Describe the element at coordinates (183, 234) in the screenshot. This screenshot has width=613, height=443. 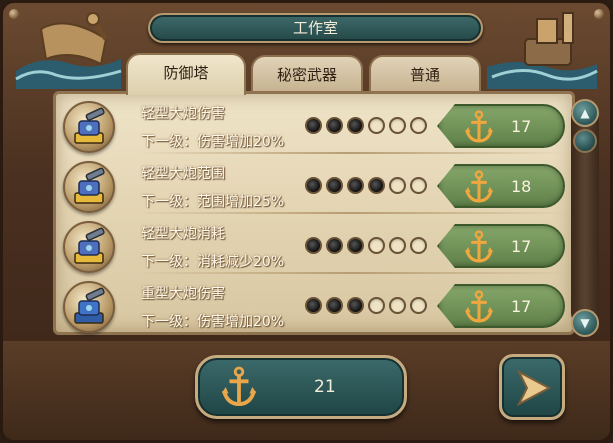
I see `upgrade-name: 轻型大炮消耗` at that location.